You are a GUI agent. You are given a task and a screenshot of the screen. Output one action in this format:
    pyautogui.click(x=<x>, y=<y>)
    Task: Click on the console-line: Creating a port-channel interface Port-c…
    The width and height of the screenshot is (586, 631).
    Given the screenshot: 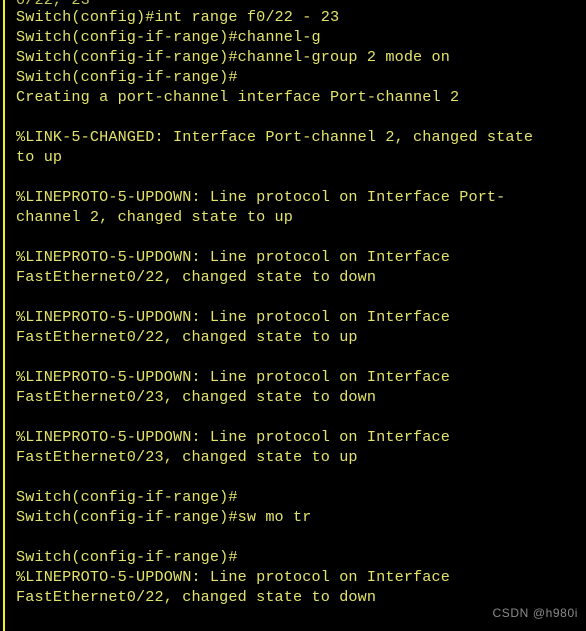 What is the action you would take?
    pyautogui.click(x=238, y=97)
    